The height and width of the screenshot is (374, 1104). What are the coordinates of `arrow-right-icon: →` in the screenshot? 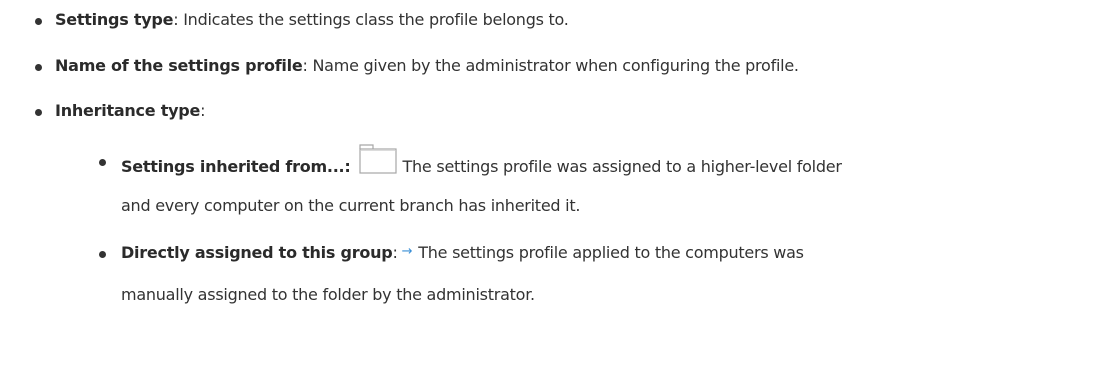 It's located at (407, 251).